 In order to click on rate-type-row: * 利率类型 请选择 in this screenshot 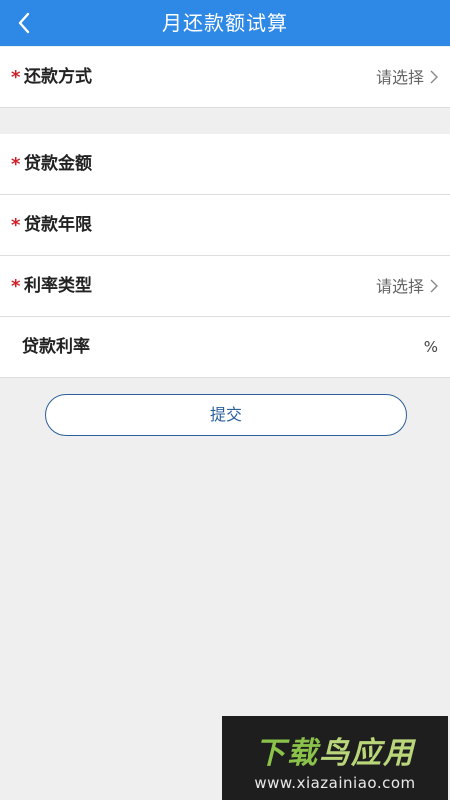, I will do `click(225, 286)`.